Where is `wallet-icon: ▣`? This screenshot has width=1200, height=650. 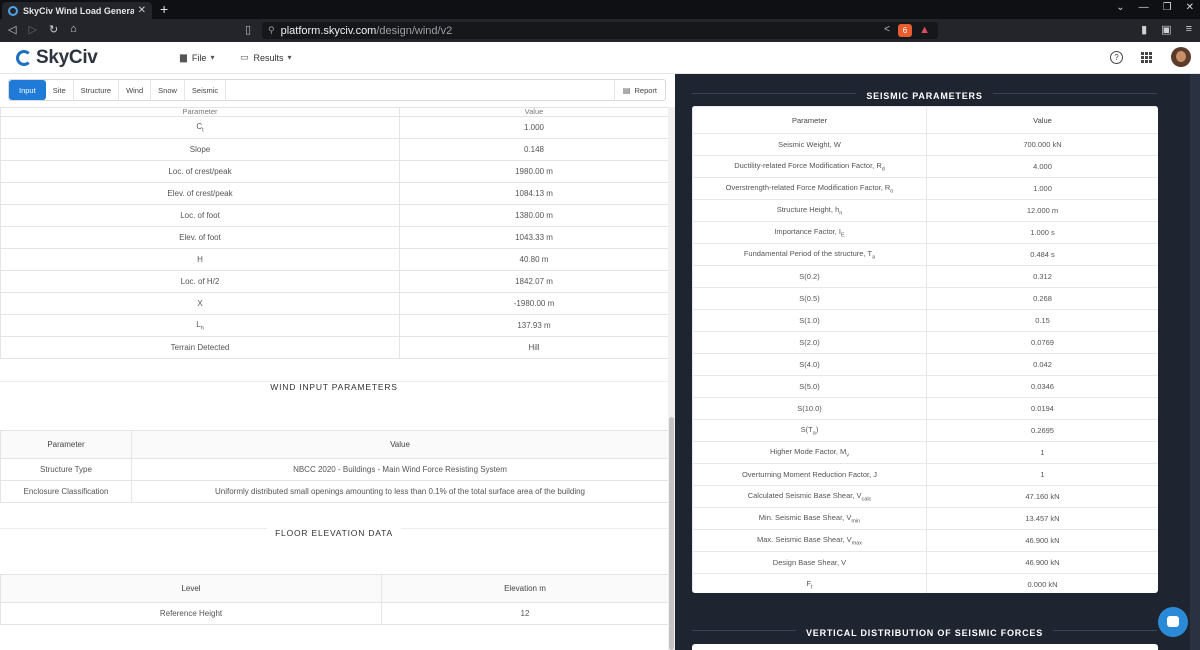
wallet-icon: ▣ is located at coordinates (1166, 29).